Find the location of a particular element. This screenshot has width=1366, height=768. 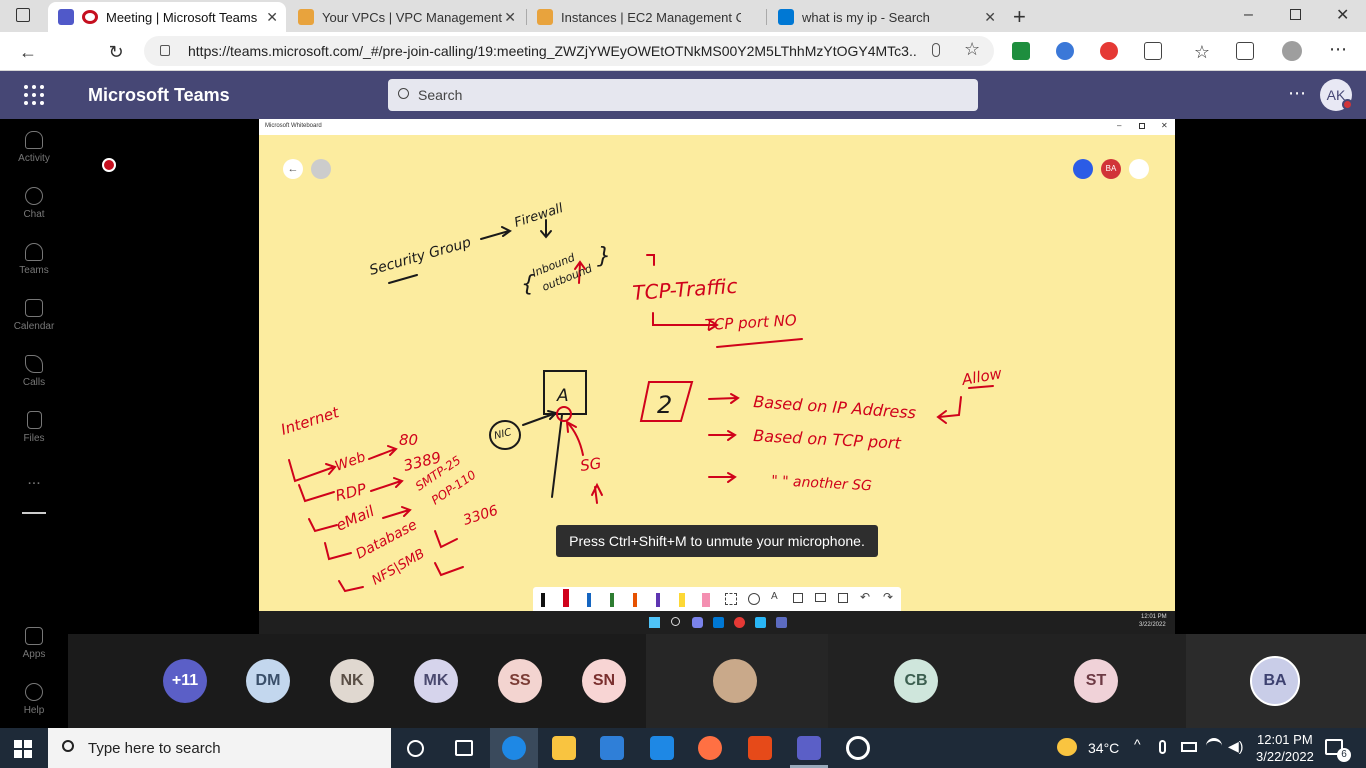

rail-calendar: Calendar is located at coordinates (34, 315).